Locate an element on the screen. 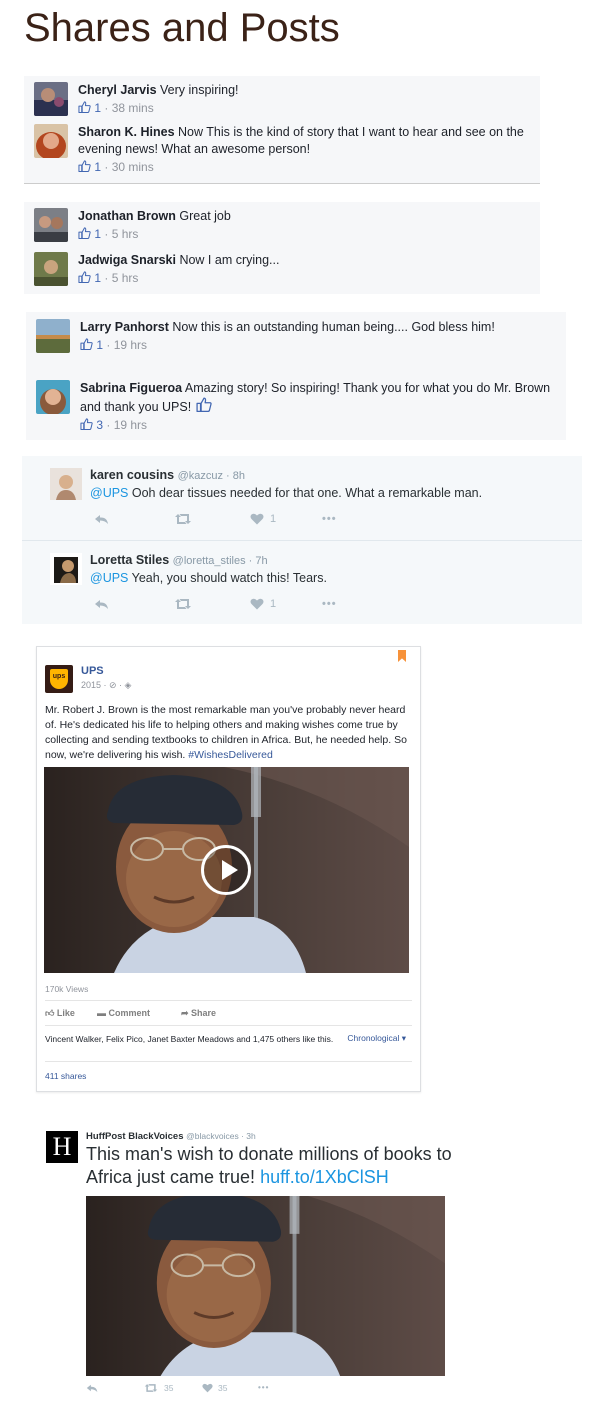 The image size is (612, 1409). hashtag-link: #WishesDelivered is located at coordinates (230, 755).